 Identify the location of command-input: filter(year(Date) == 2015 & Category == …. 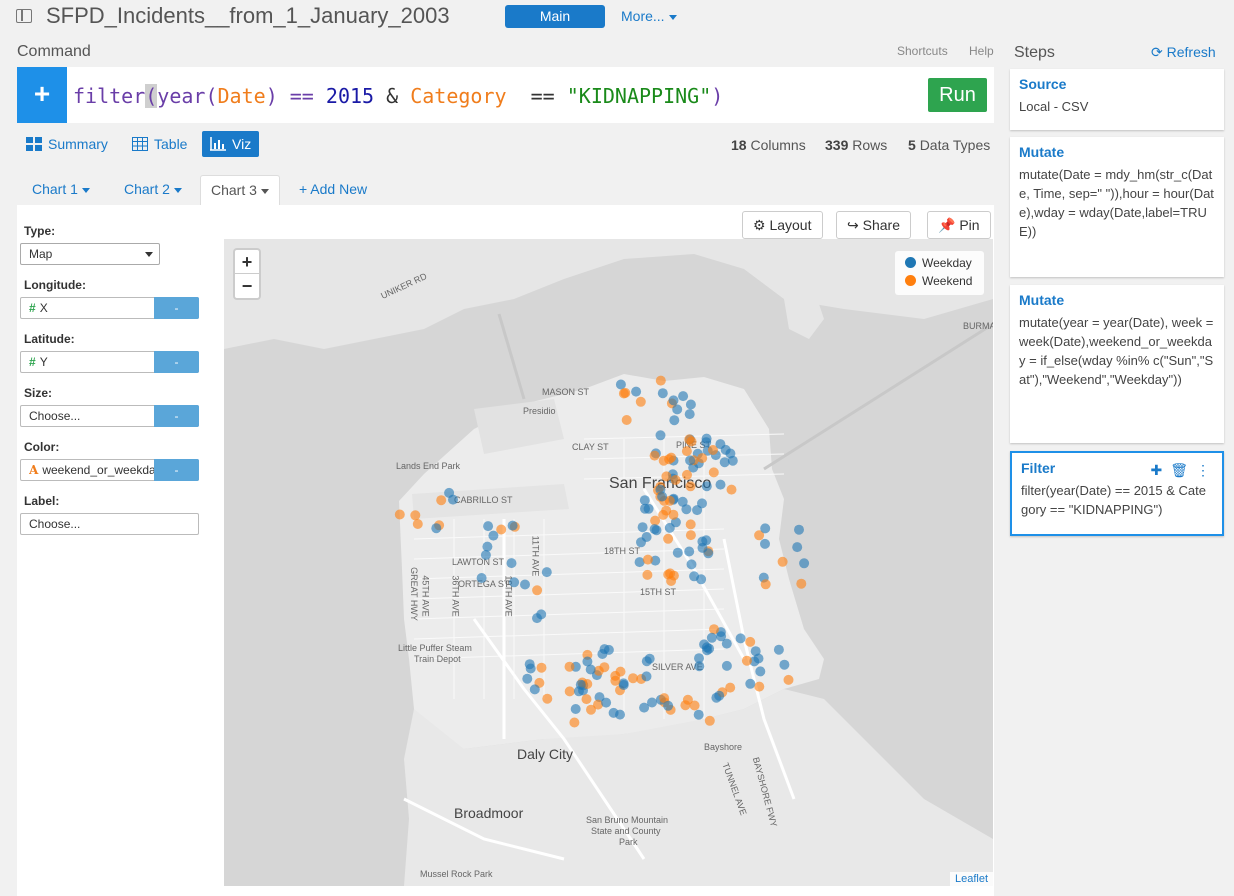
(398, 96).